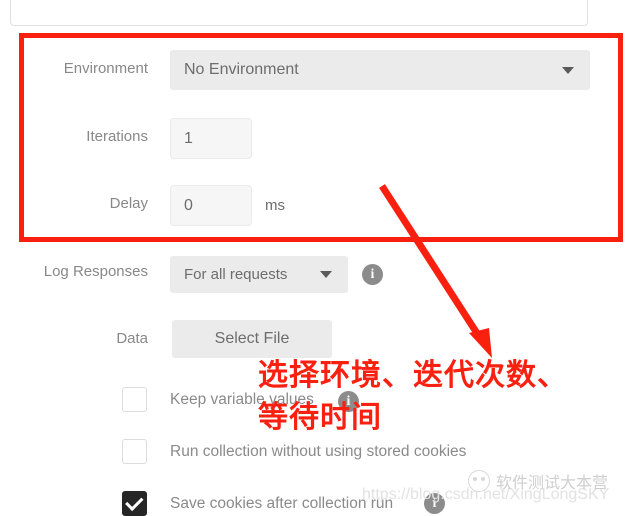  I want to click on upper-panel-card, so click(299, 13).